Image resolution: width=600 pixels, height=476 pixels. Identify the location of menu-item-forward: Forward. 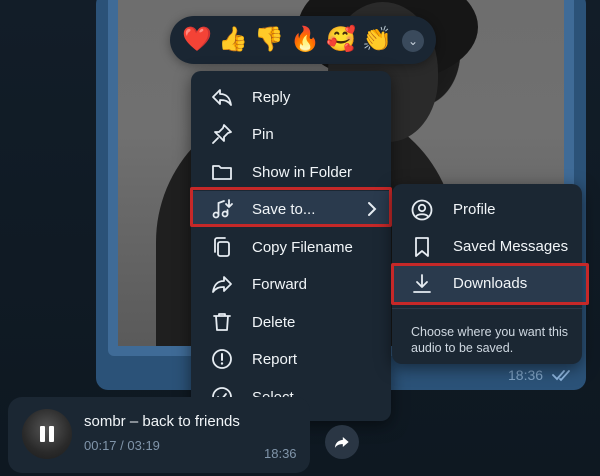
(291, 284).